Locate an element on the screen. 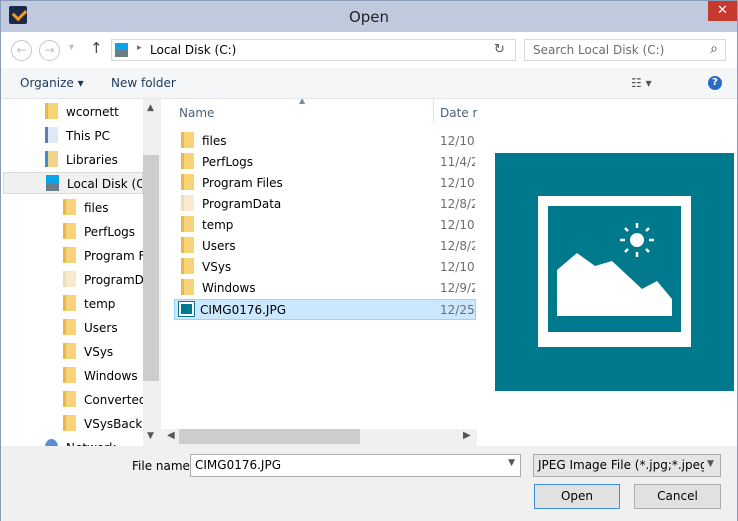 The image size is (738, 521). nav-item-local-disk: Local Disk (C:) is located at coordinates (73, 183).